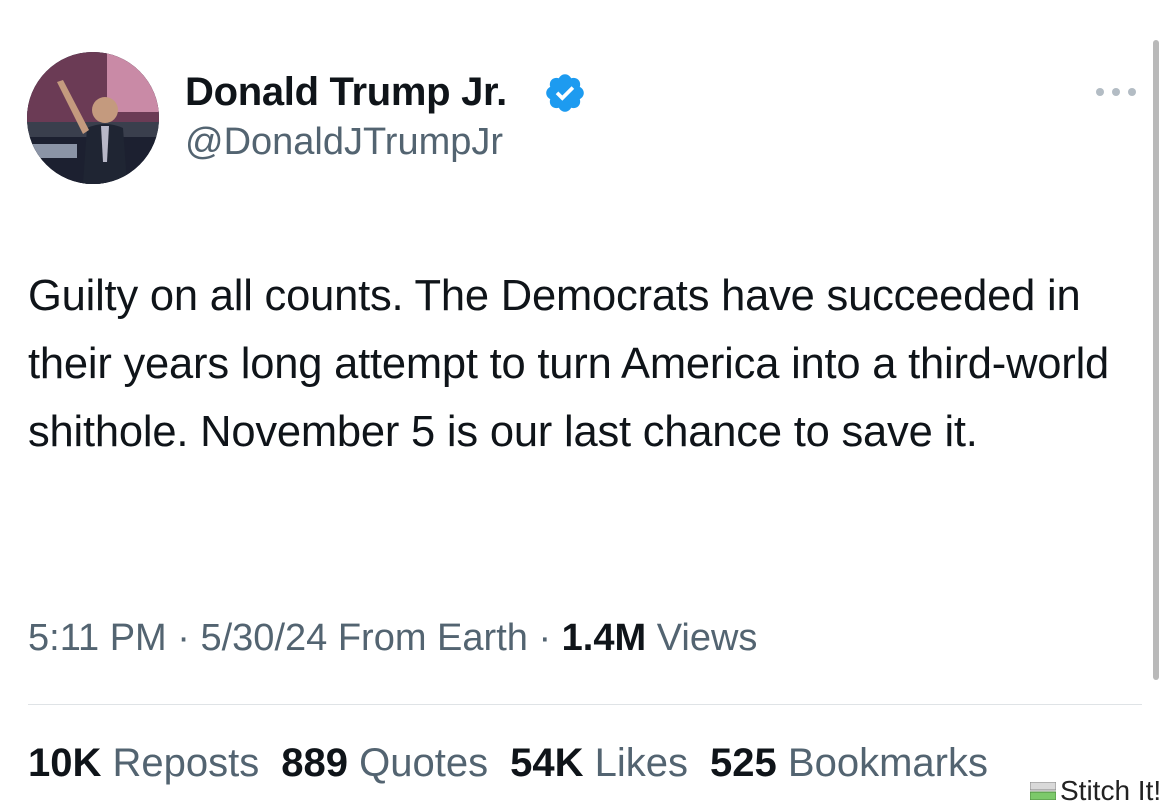 The width and height of the screenshot is (1170, 812). Describe the element at coordinates (97, 638) in the screenshot. I see `tweet-time: 5:11 PM` at that location.